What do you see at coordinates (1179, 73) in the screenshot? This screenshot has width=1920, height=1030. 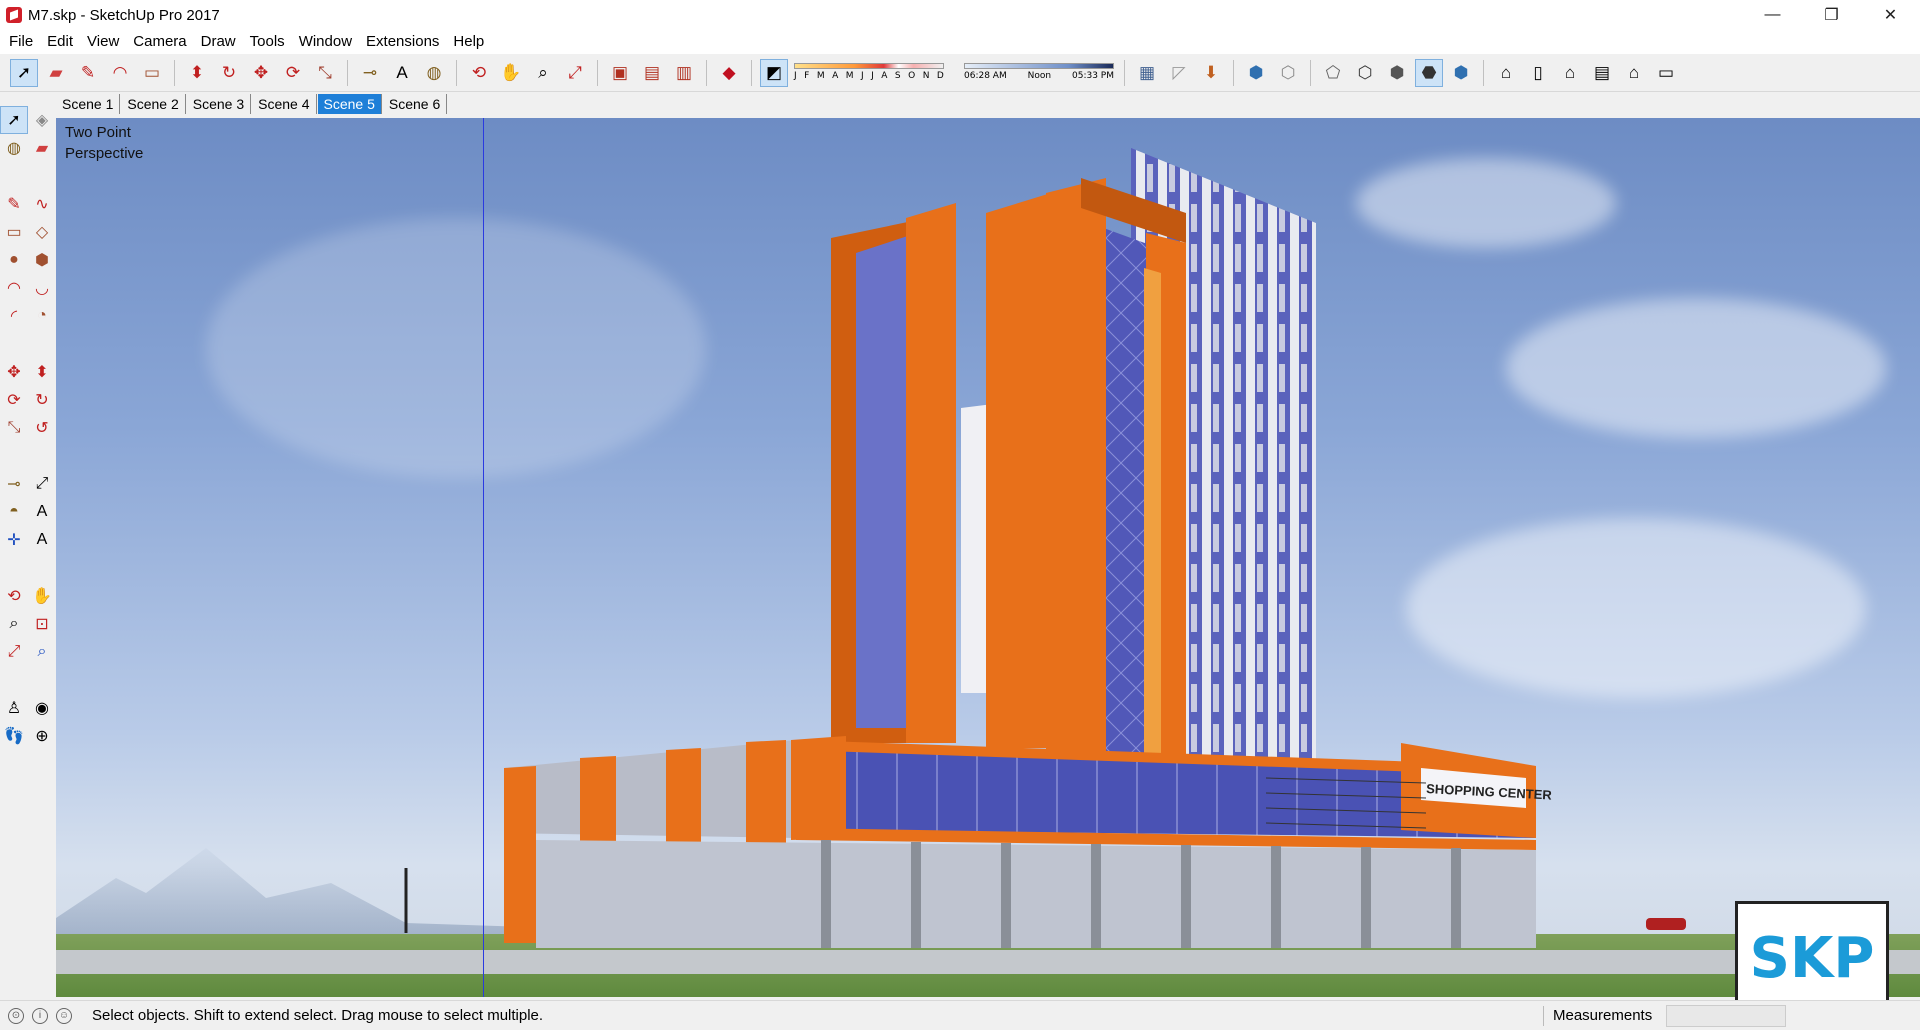 I see `back-edges-icon: ◸` at bounding box center [1179, 73].